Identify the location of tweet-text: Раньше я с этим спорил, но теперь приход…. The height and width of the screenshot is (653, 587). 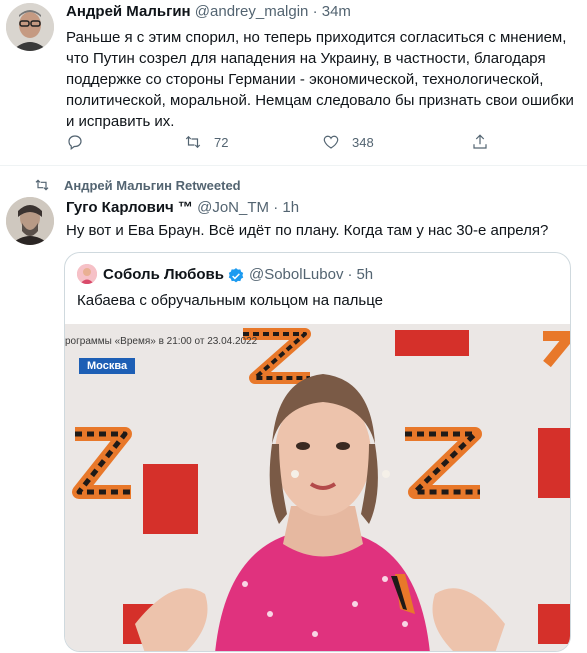
(320, 79).